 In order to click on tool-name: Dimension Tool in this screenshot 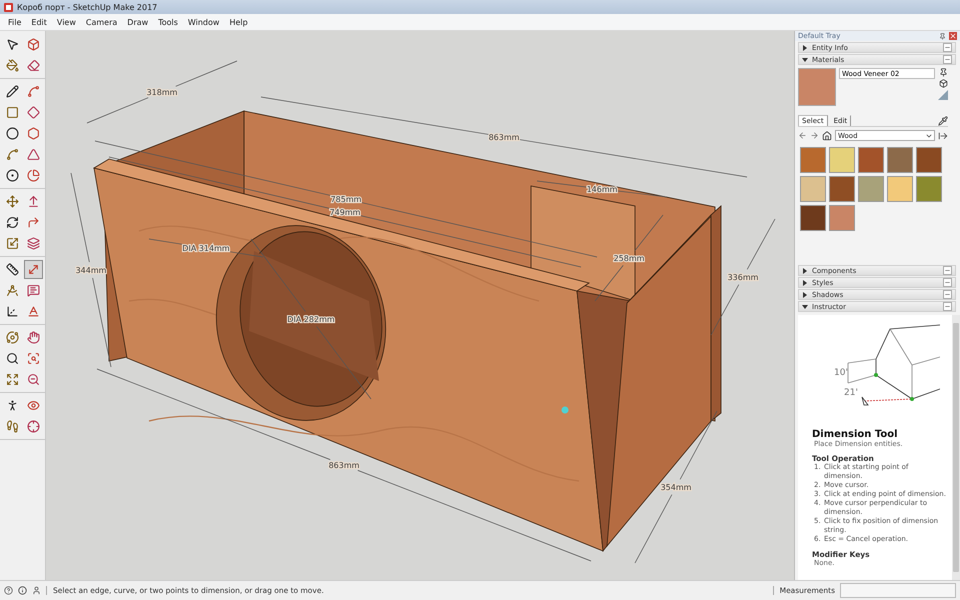, I will do `click(855, 434)`.